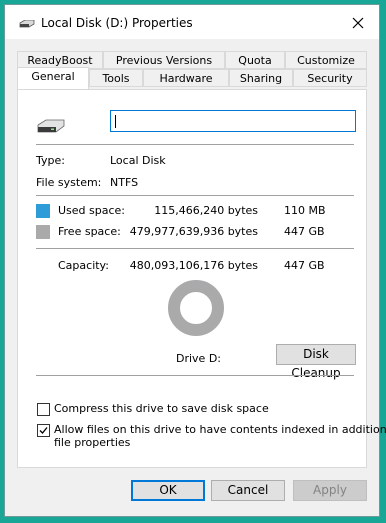 The image size is (386, 523). What do you see at coordinates (168, 490) in the screenshot?
I see `ok-button: OK` at bounding box center [168, 490].